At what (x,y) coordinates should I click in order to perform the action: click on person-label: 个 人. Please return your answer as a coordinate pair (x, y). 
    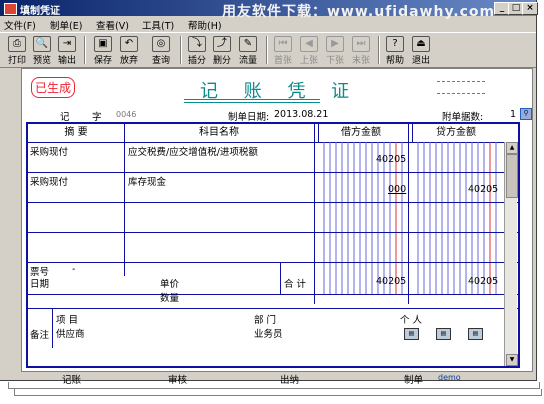
    Looking at the image, I should click on (411, 320).